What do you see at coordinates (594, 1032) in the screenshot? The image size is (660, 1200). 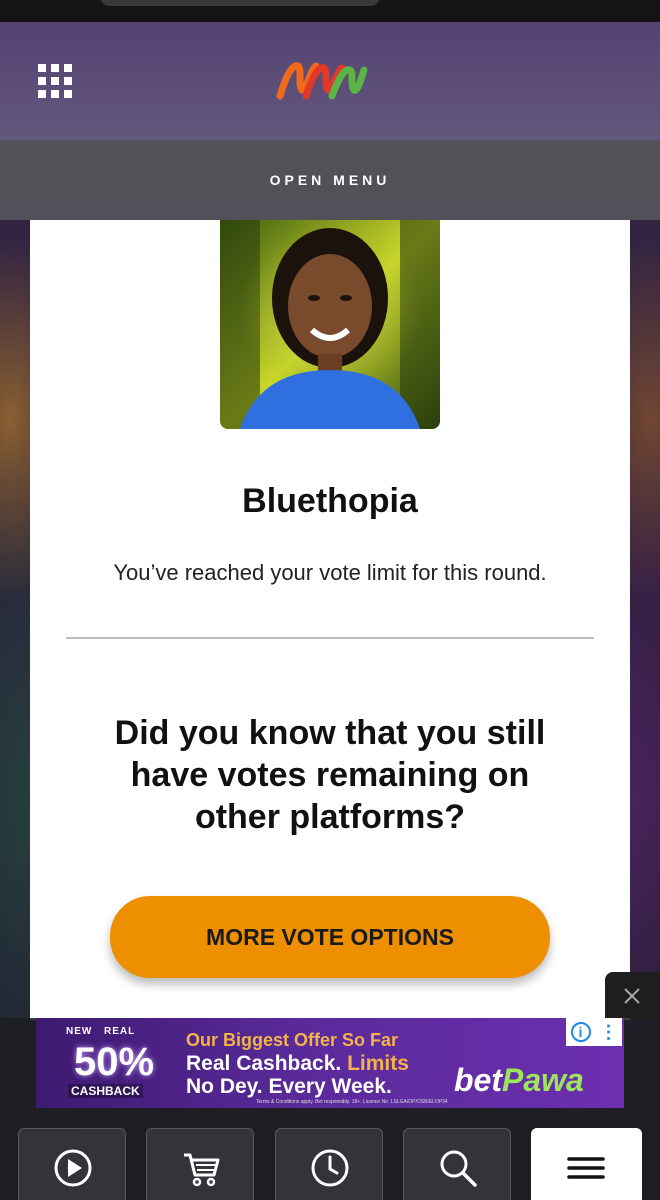 I see `ad-choices: i ⋮` at bounding box center [594, 1032].